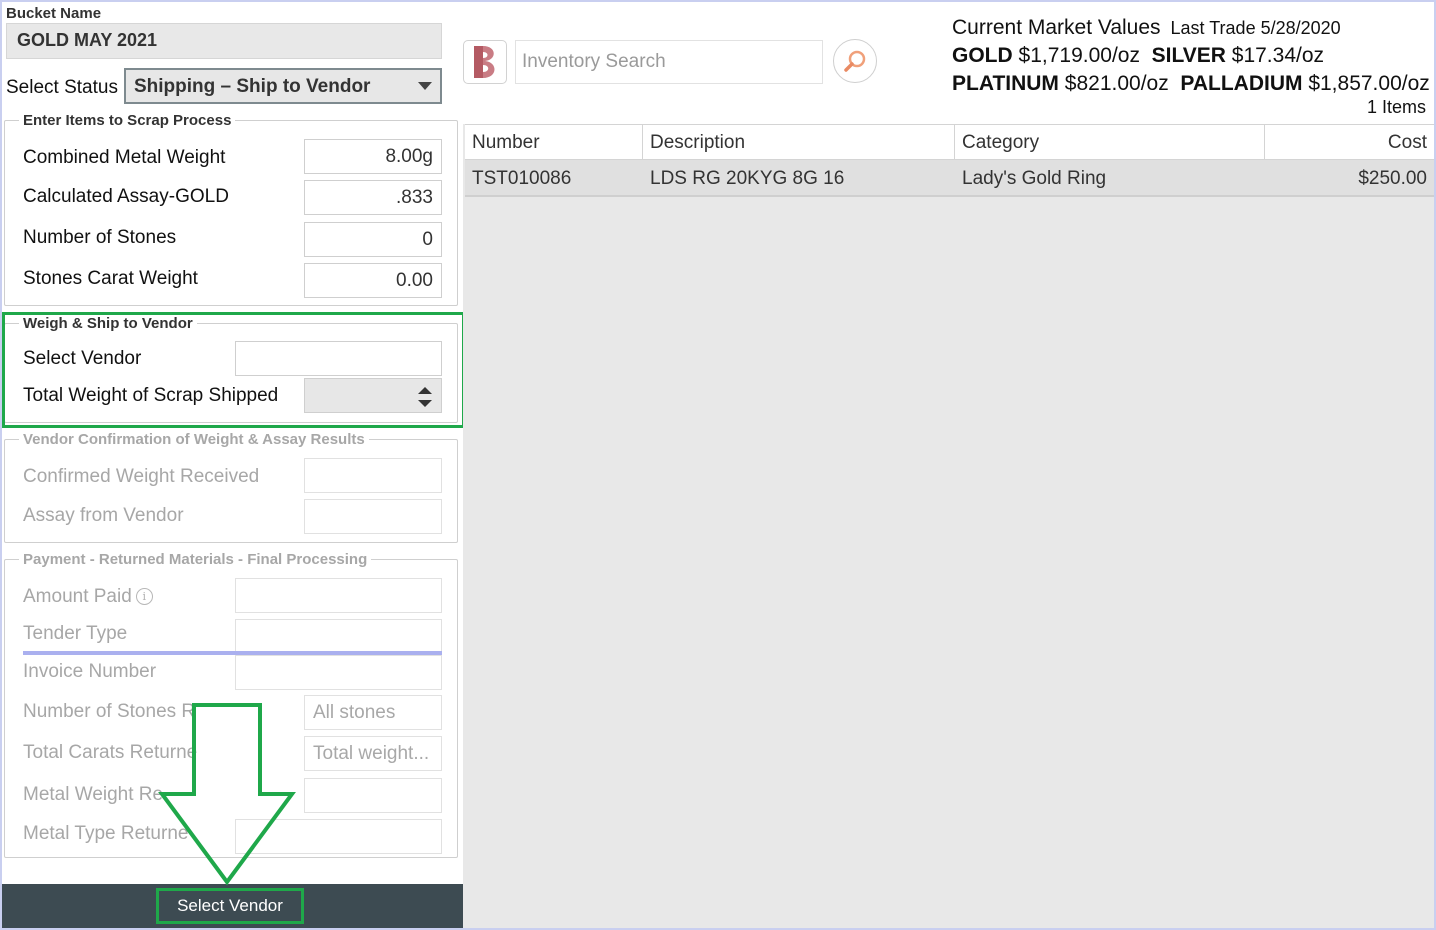 The height and width of the screenshot is (930, 1436). Describe the element at coordinates (227, 794) in the screenshot. I see `annotation-arrow-icon` at that location.